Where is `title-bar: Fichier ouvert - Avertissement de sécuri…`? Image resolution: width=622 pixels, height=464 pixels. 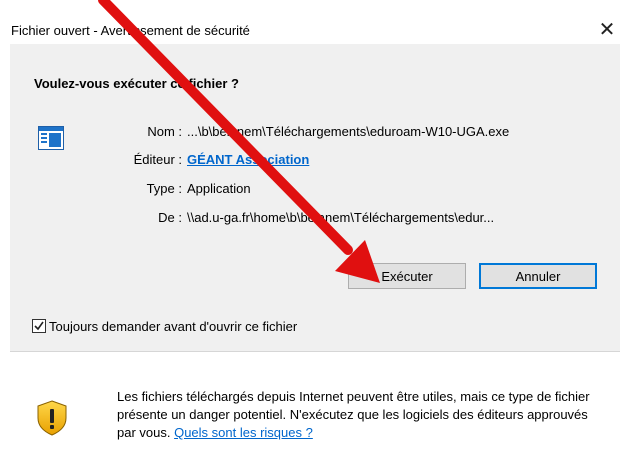 title-bar: Fichier ouvert - Avertissement de sécuri… is located at coordinates (311, 22).